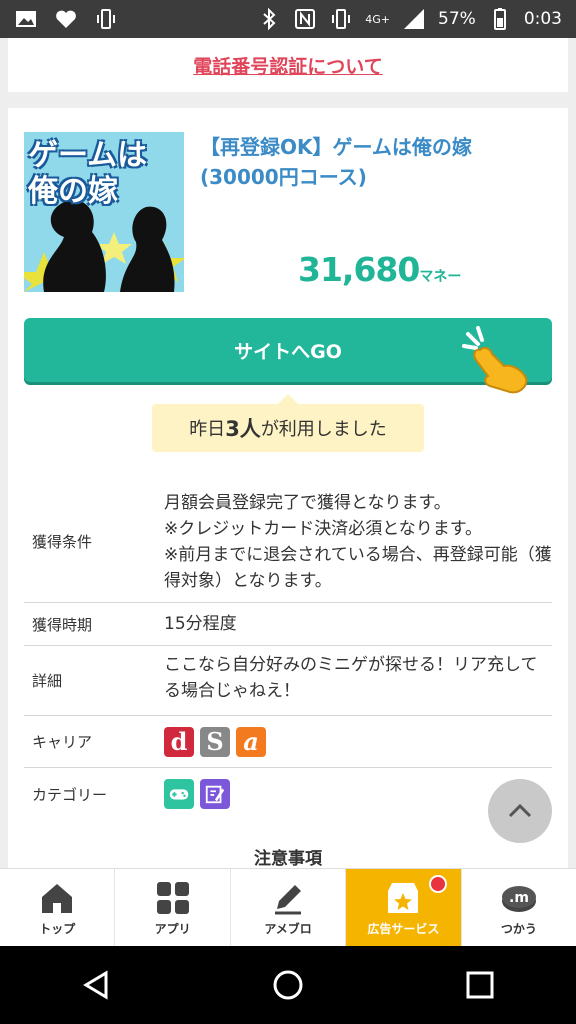  Describe the element at coordinates (288, 859) in the screenshot. I see `notice-title: 注意事項` at that location.